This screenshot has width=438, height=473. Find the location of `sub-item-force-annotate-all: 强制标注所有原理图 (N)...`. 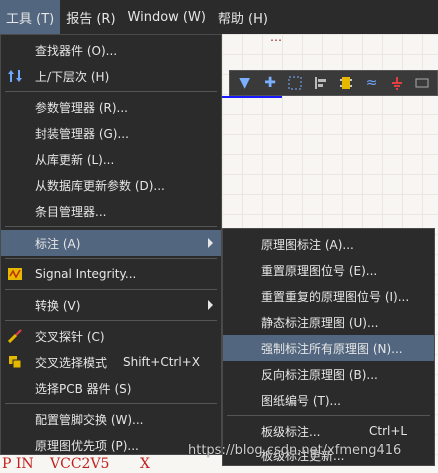

sub-item-force-annotate-all: 强制标注所有原理图 (N)... is located at coordinates (328, 348).